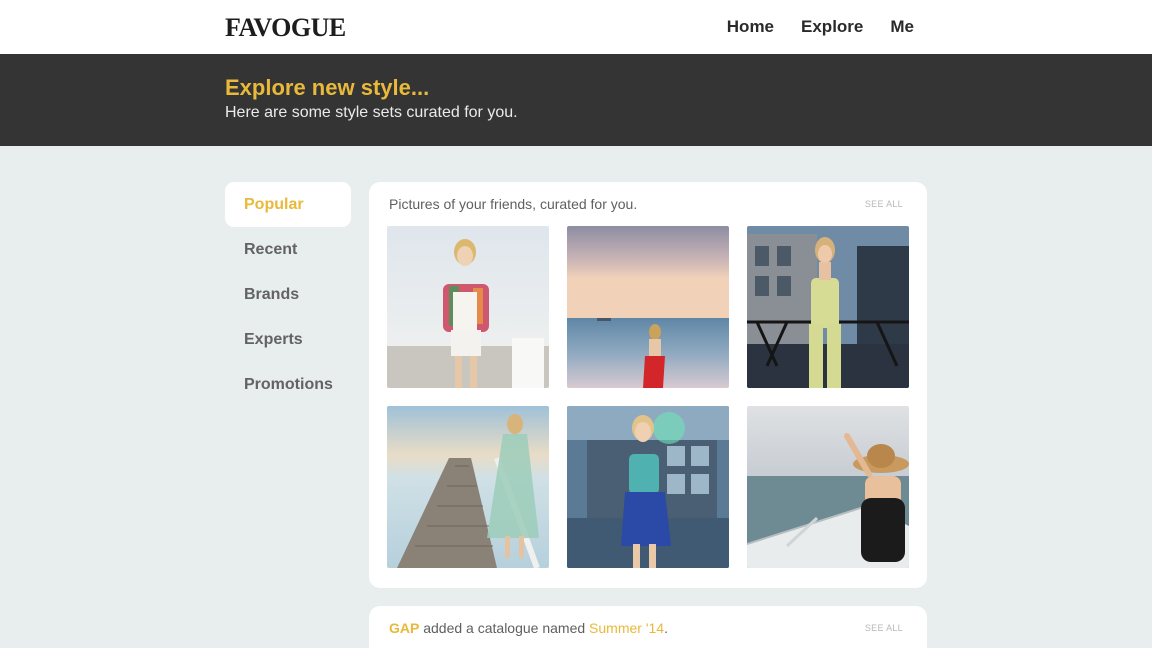 The image size is (1152, 648). Describe the element at coordinates (288, 204) in the screenshot. I see `sidebar-item-popular: Popular` at that location.